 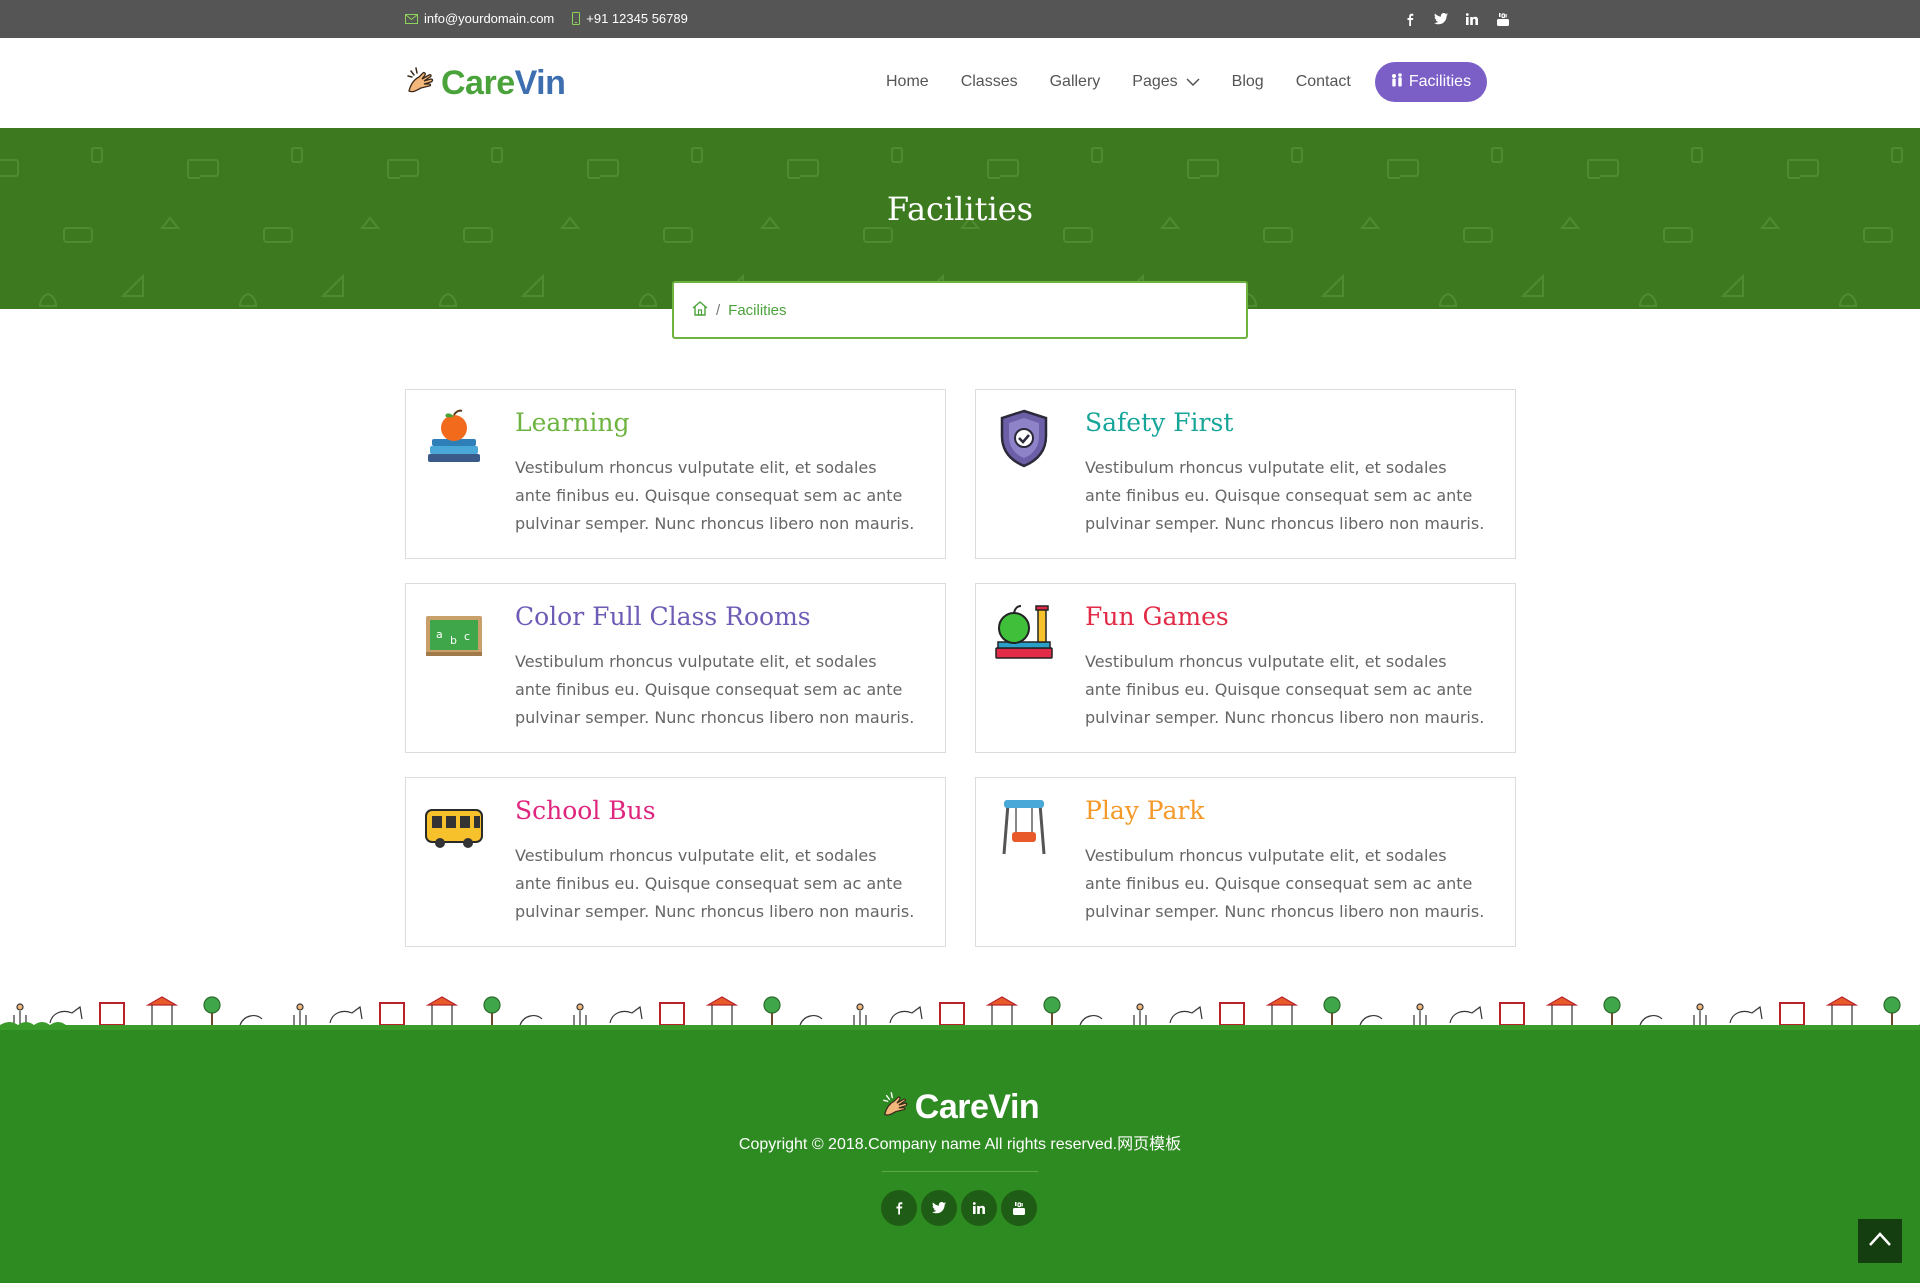 I want to click on page-title: Facilities, so click(x=960, y=209).